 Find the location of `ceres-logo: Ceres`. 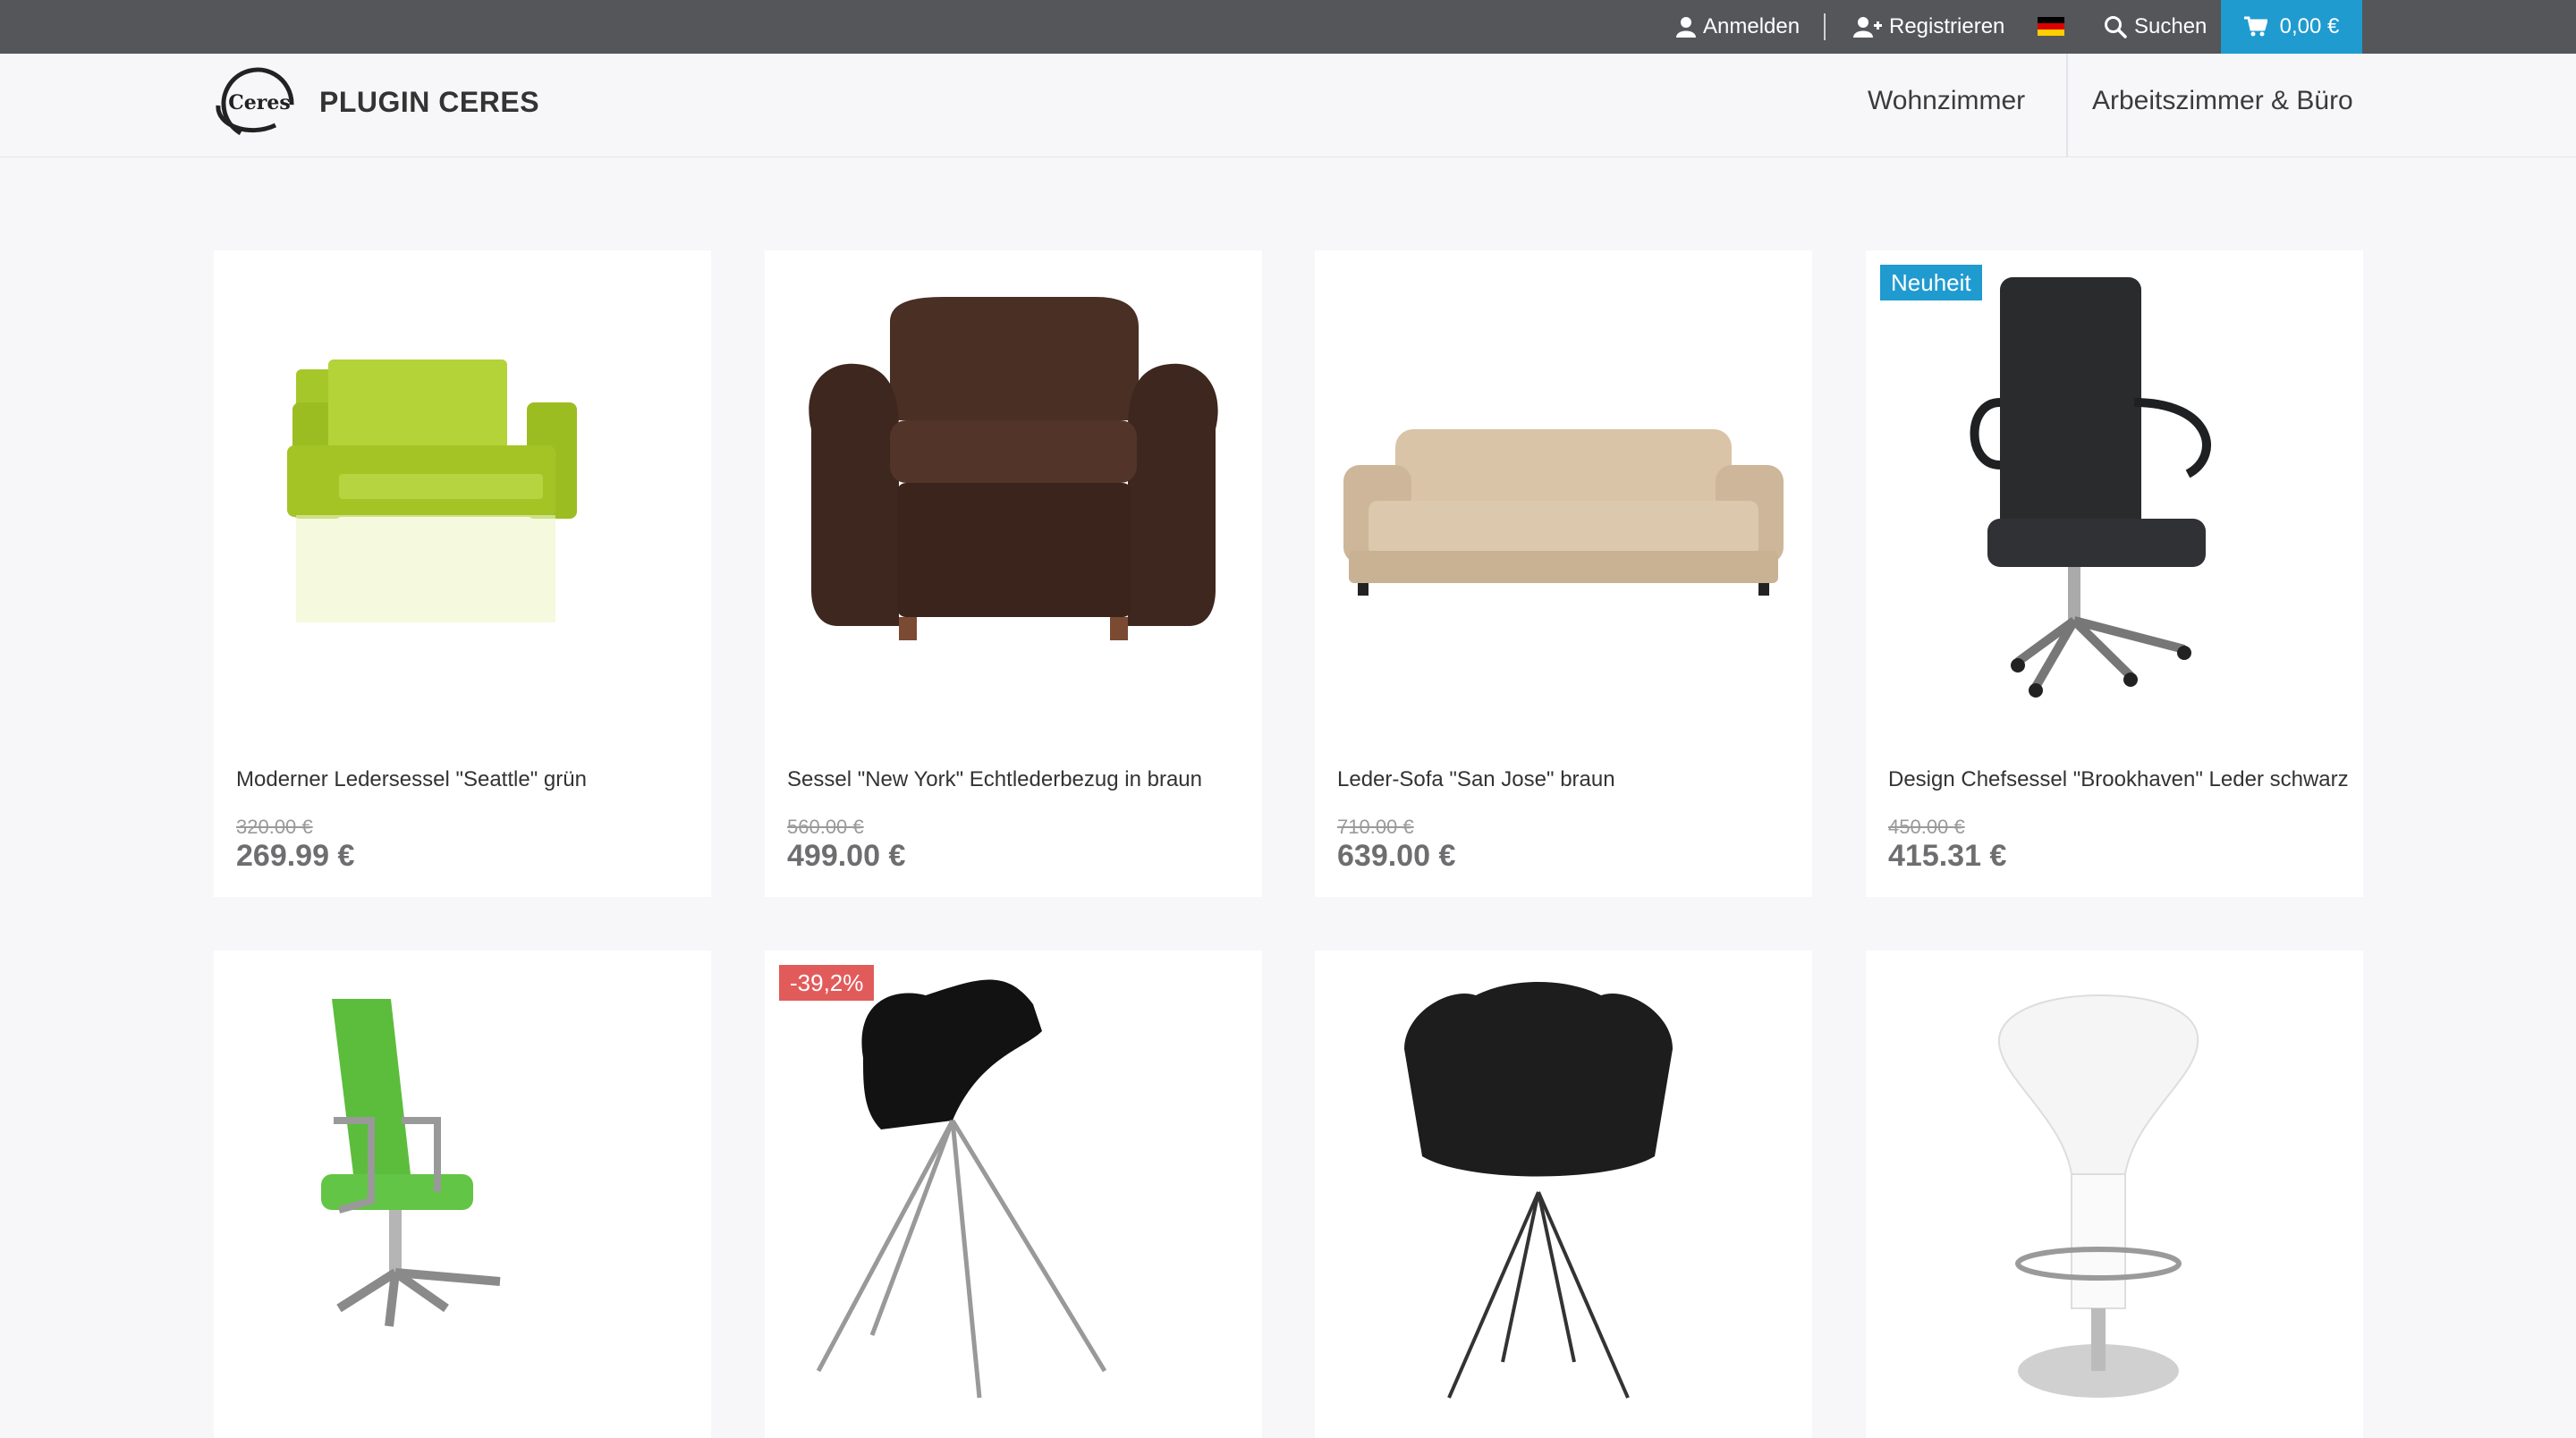

ceres-logo: Ceres is located at coordinates (256, 103).